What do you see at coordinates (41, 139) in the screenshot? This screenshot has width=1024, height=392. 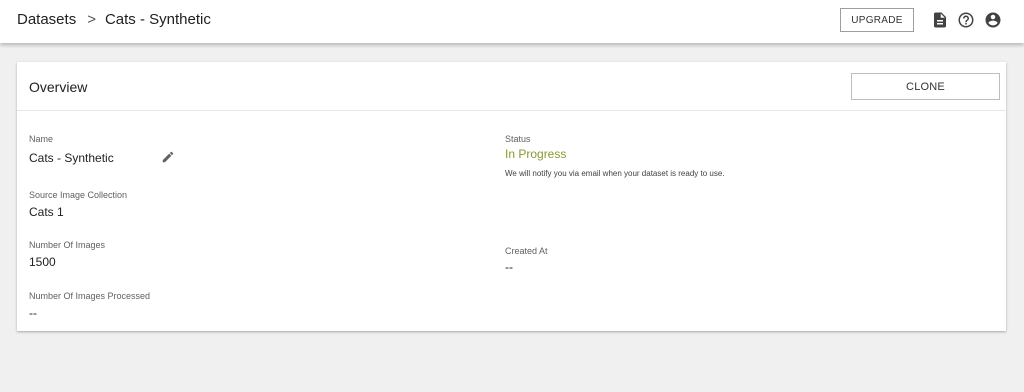 I see `name-label: Name` at bounding box center [41, 139].